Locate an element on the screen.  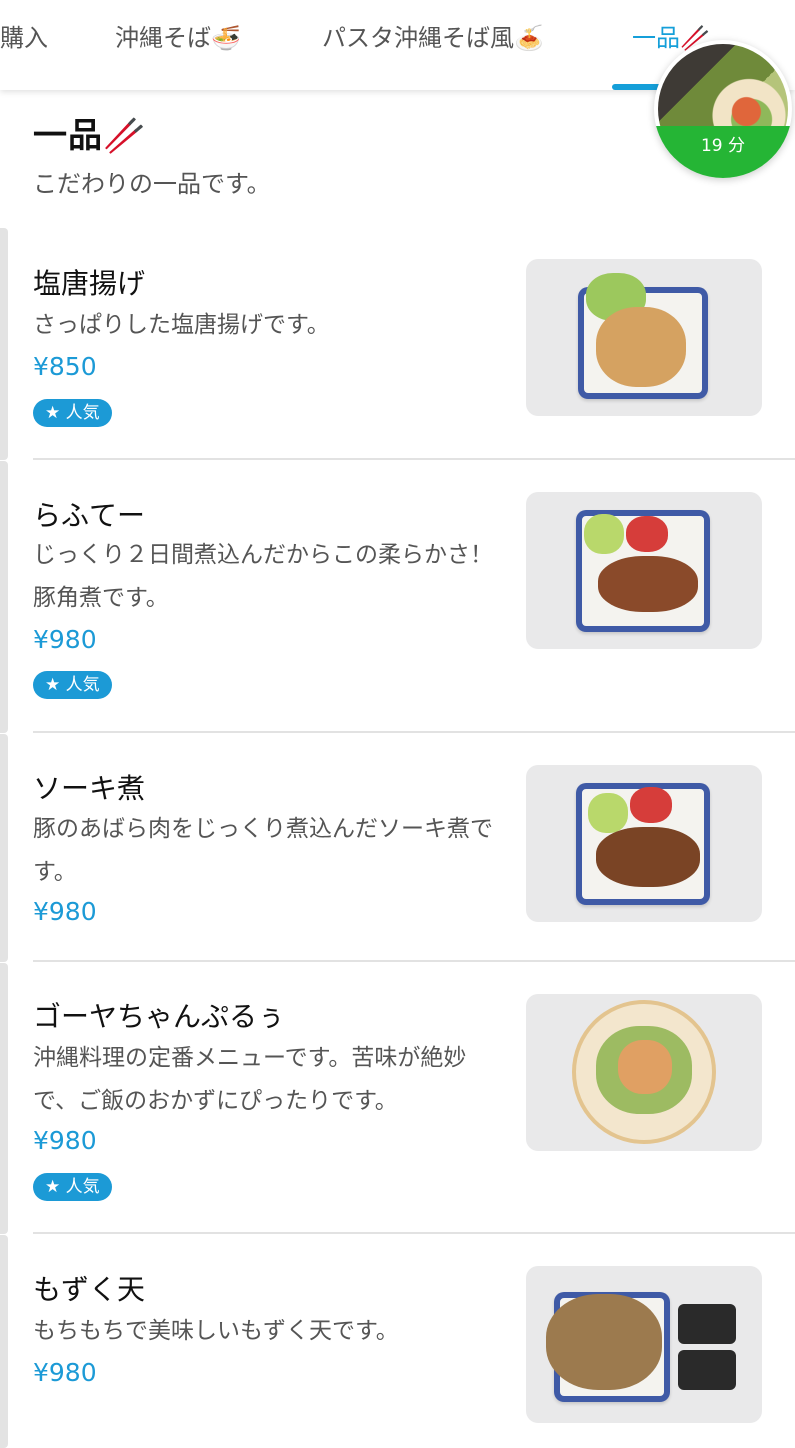
tab-label: 沖縄そば is located at coordinates (163, 38).